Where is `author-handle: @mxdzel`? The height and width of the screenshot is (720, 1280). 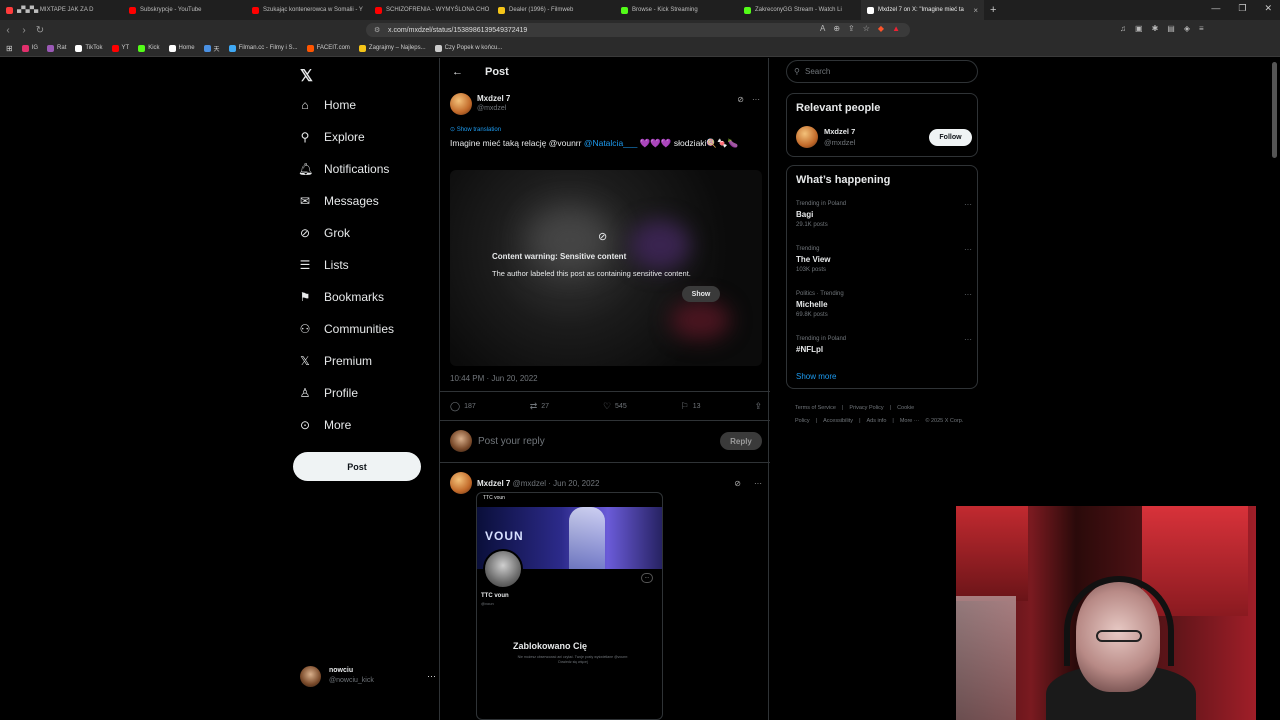
author-handle: @mxdzel is located at coordinates (493, 109).